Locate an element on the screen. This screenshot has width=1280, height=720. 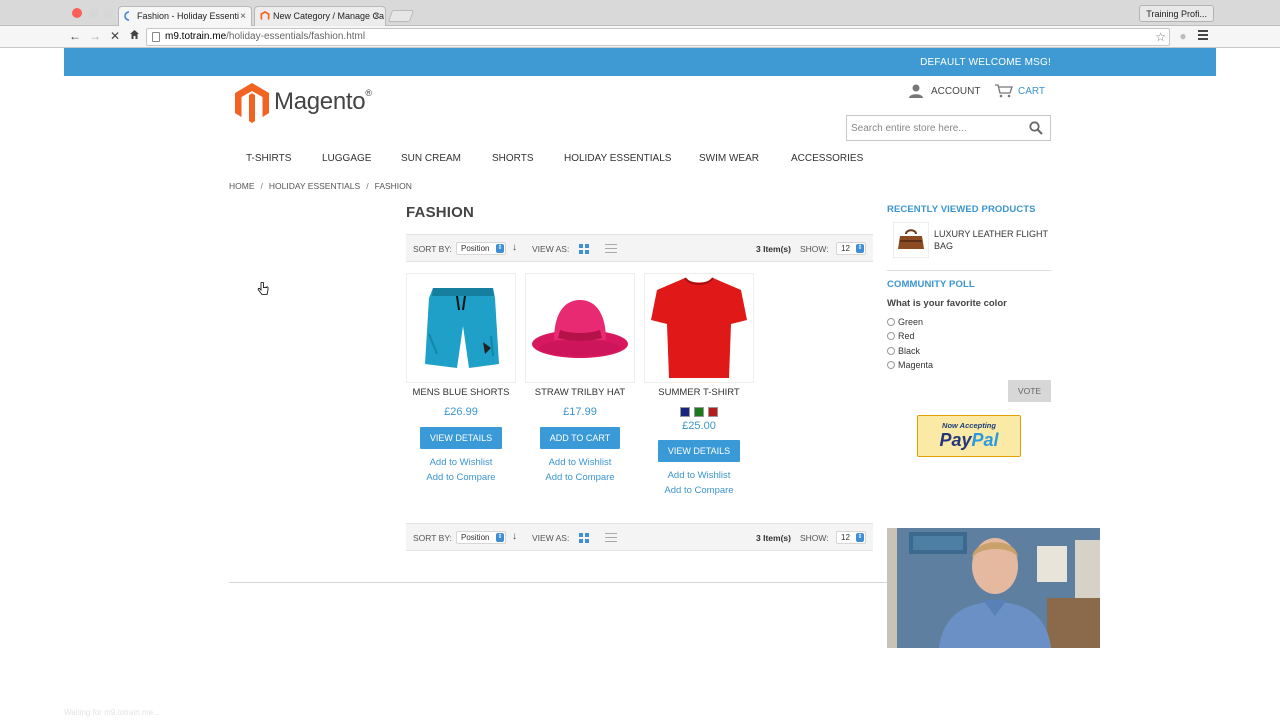
url-path: /holiday-essentials/fashion.html is located at coordinates (296, 36).